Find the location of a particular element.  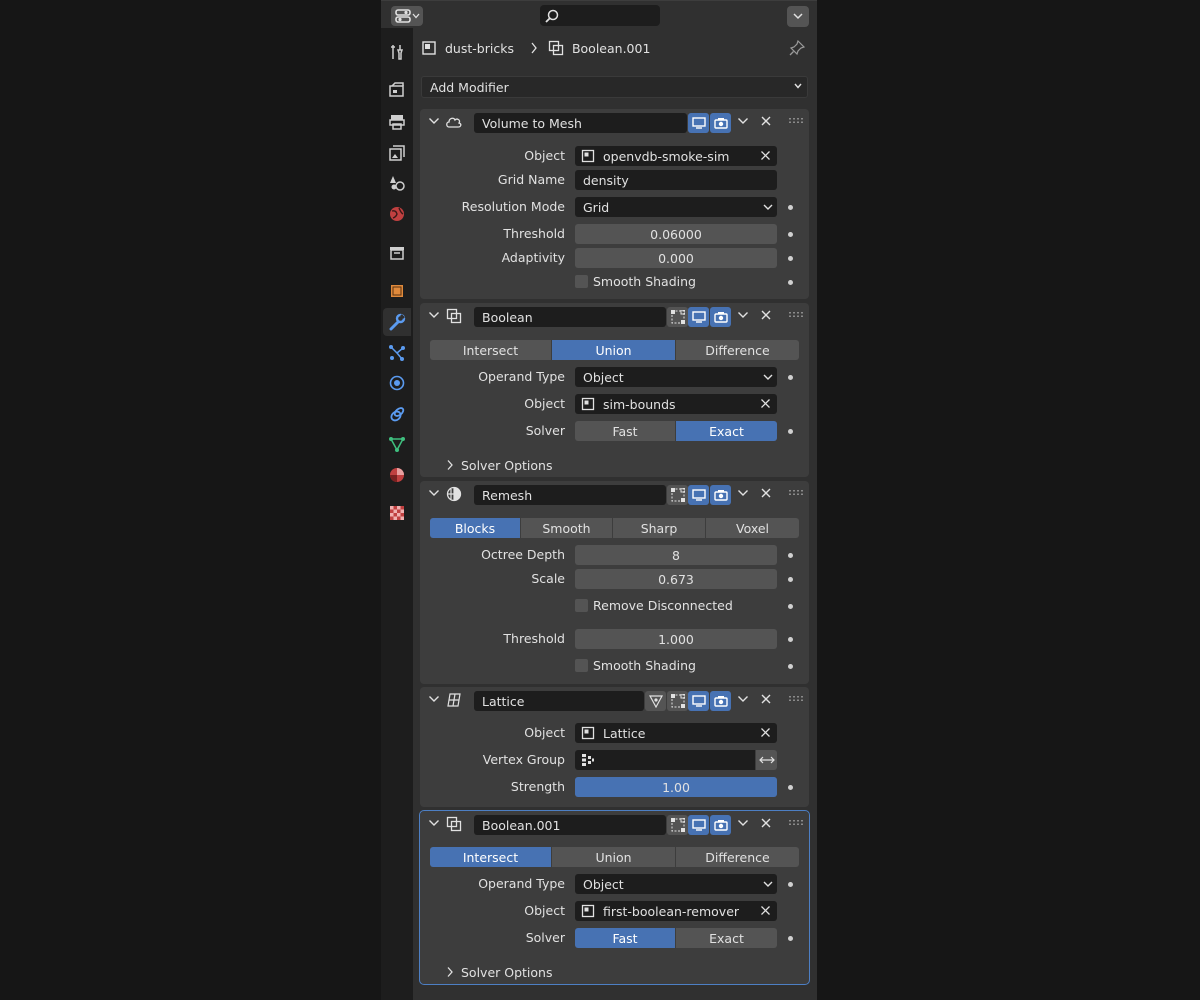

editor-type-button is located at coordinates (407, 16).